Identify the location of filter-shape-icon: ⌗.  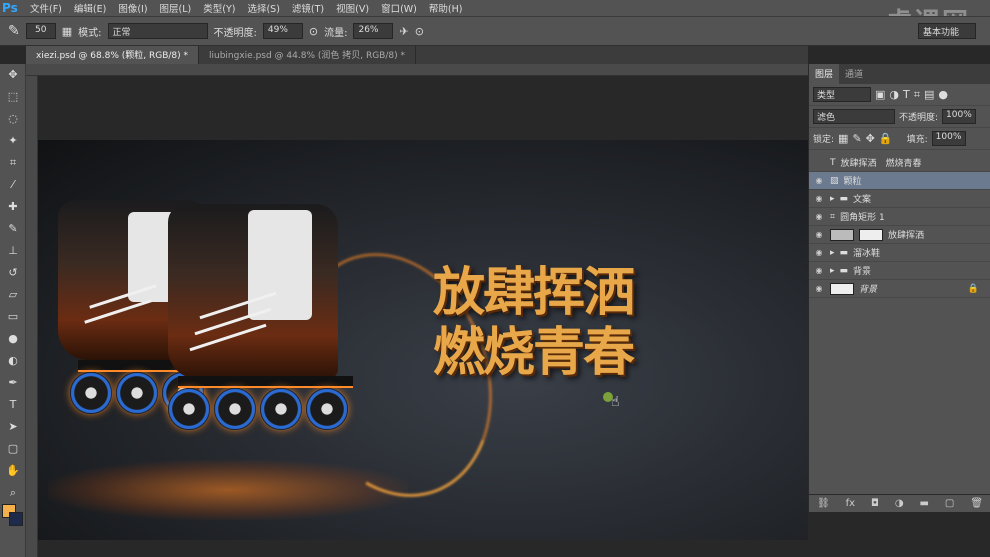
(917, 95).